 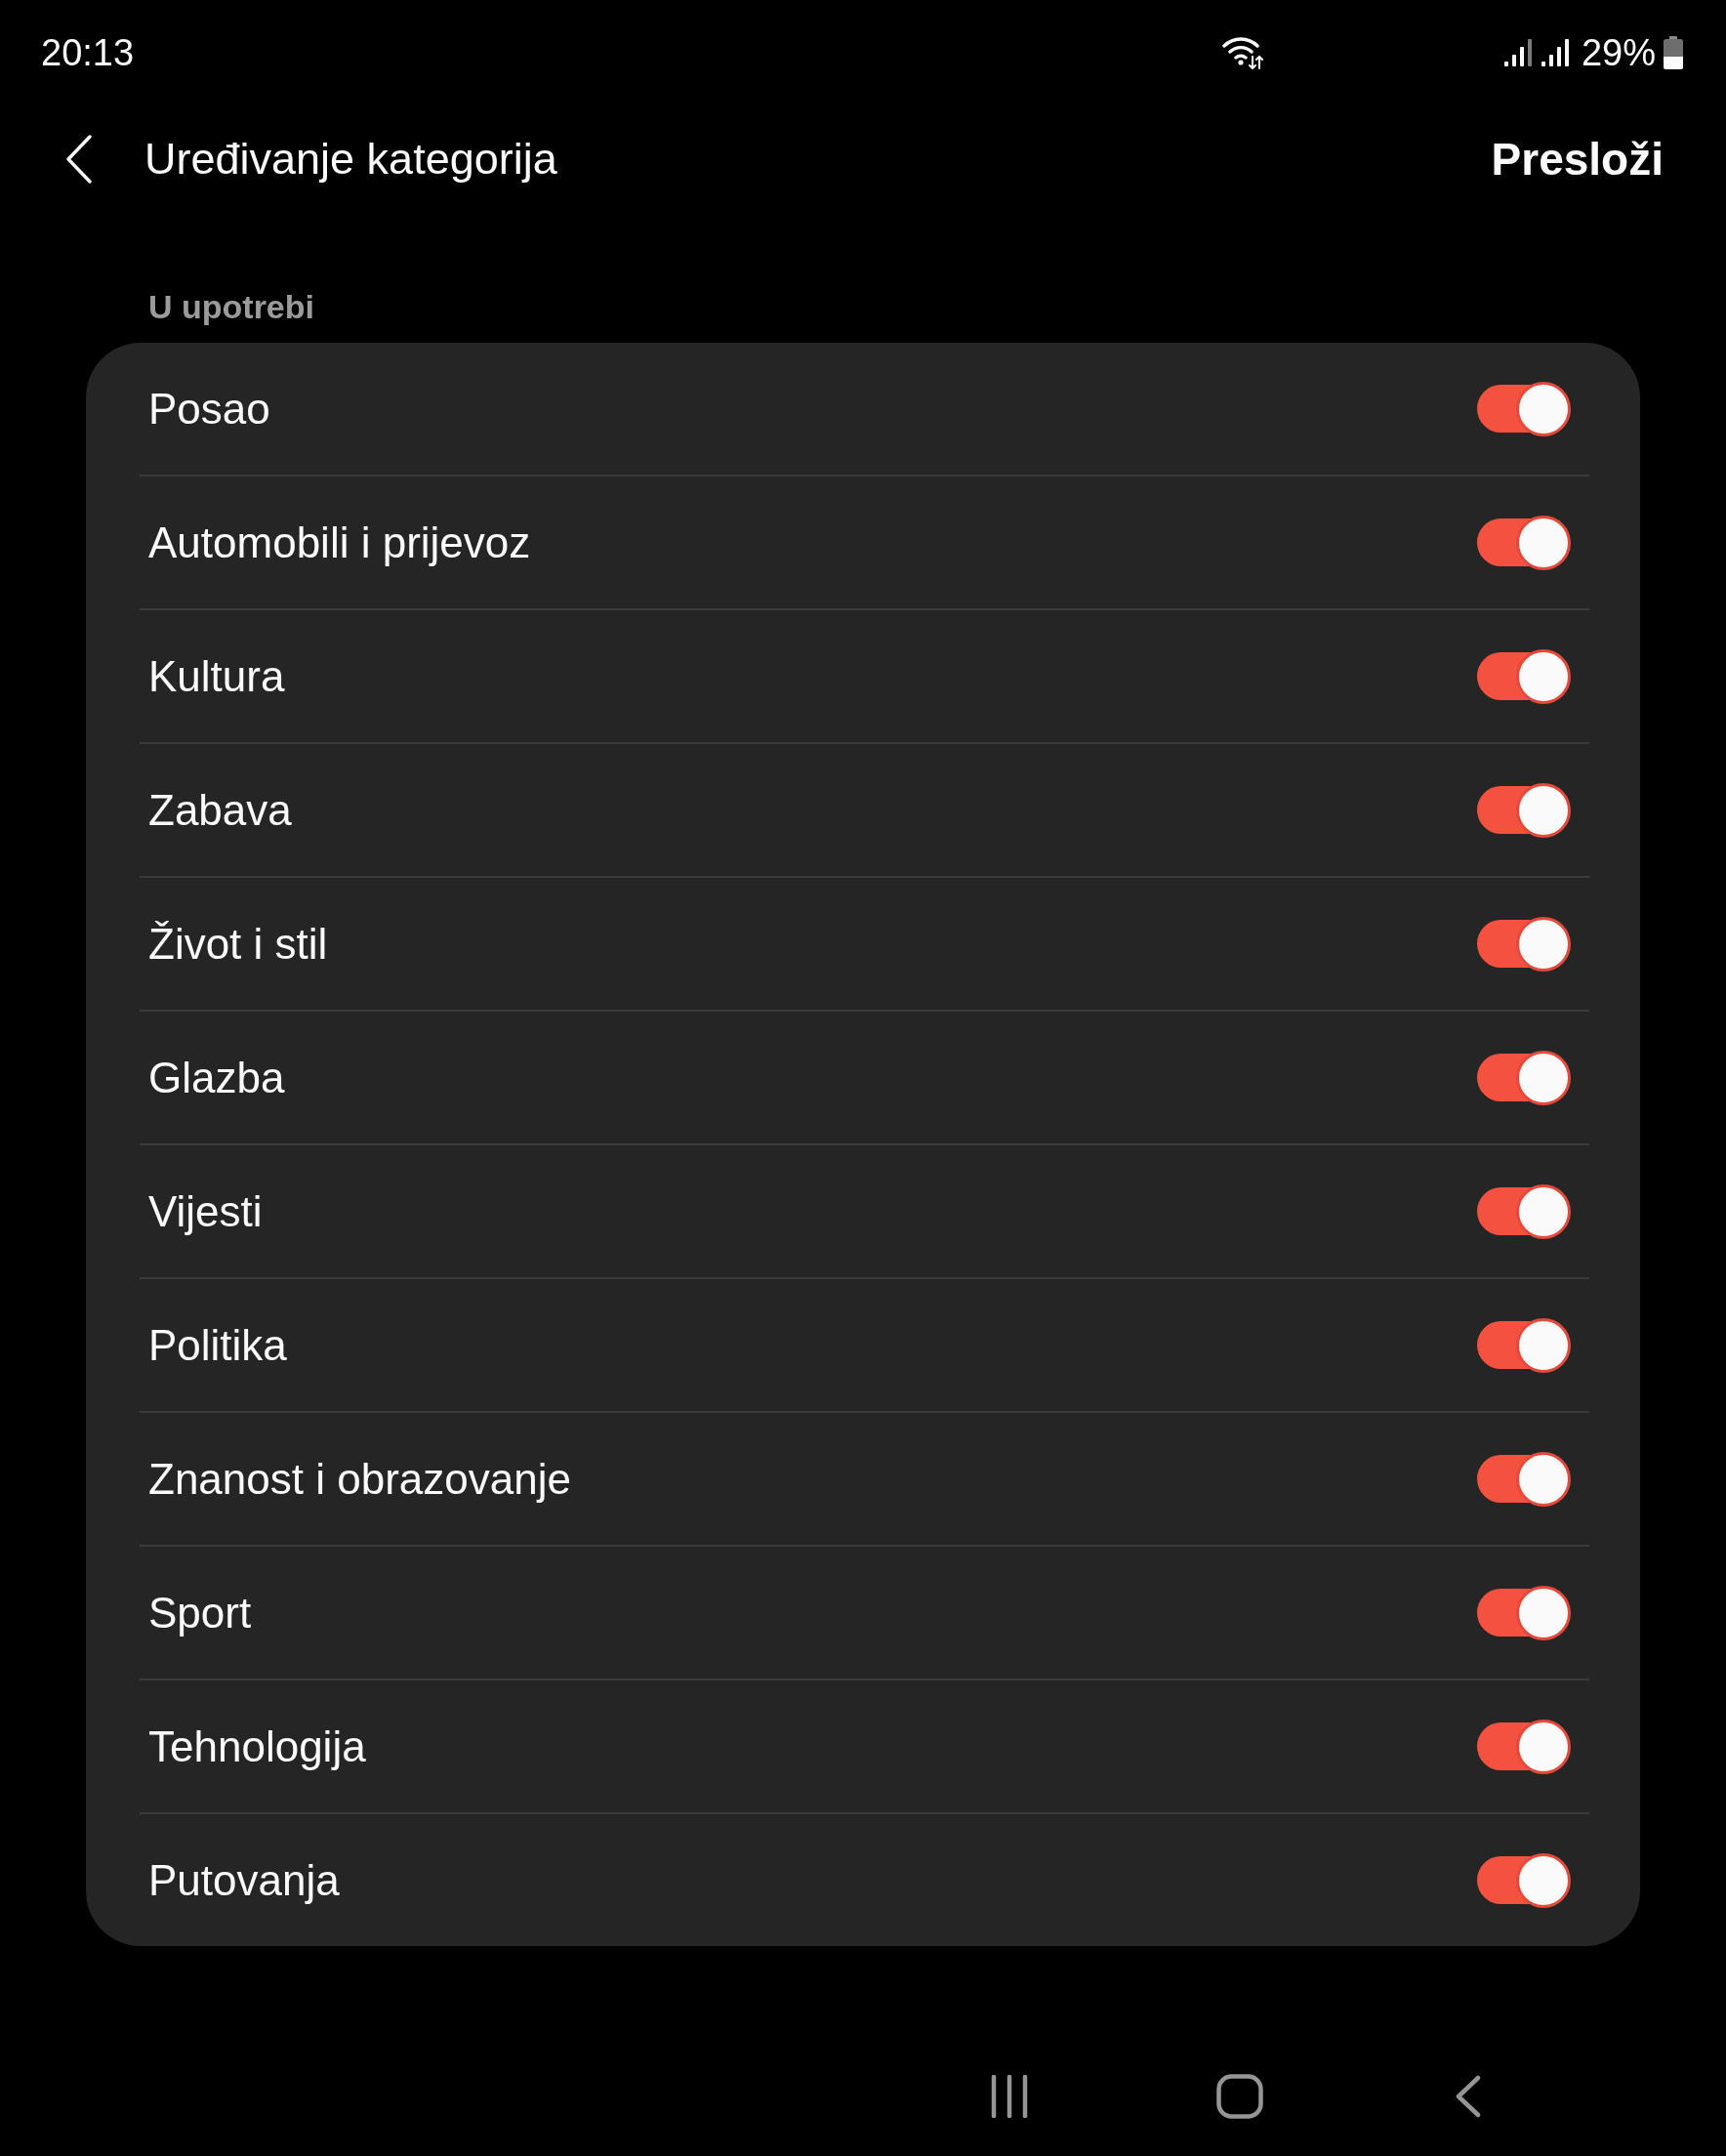 What do you see at coordinates (1674, 52) in the screenshot?
I see `battery-icon` at bounding box center [1674, 52].